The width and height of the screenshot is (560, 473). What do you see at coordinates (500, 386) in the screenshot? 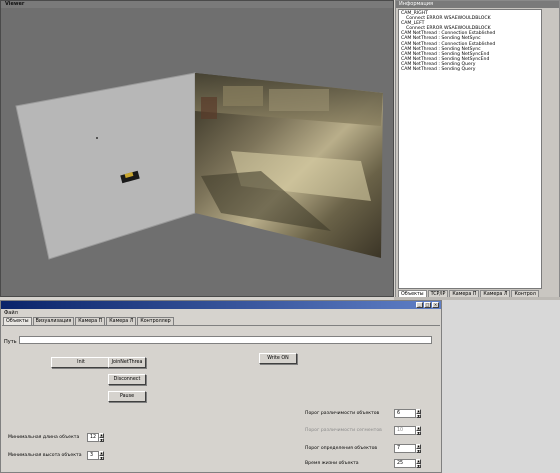
I see `empty-area` at bounding box center [500, 386].